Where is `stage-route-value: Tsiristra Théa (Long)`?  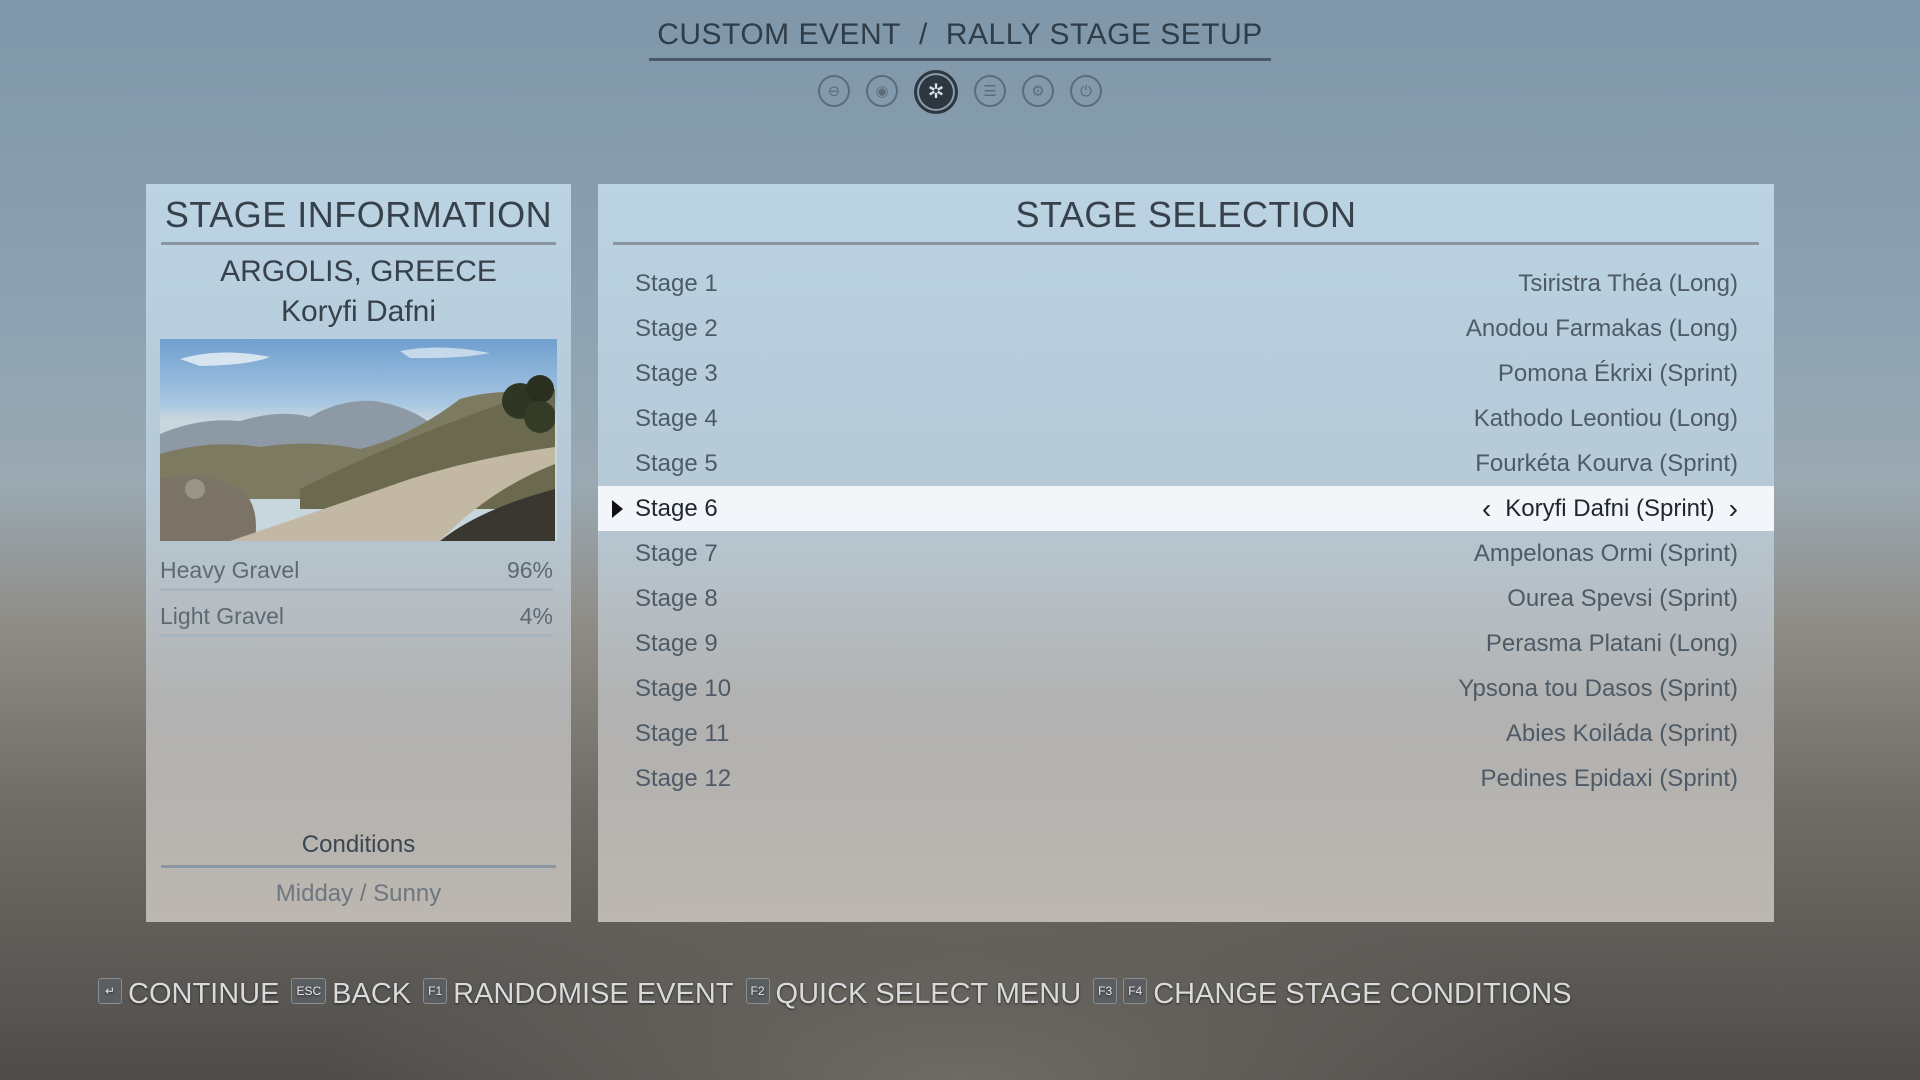 stage-route-value: Tsiristra Théa (Long) is located at coordinates (1628, 284).